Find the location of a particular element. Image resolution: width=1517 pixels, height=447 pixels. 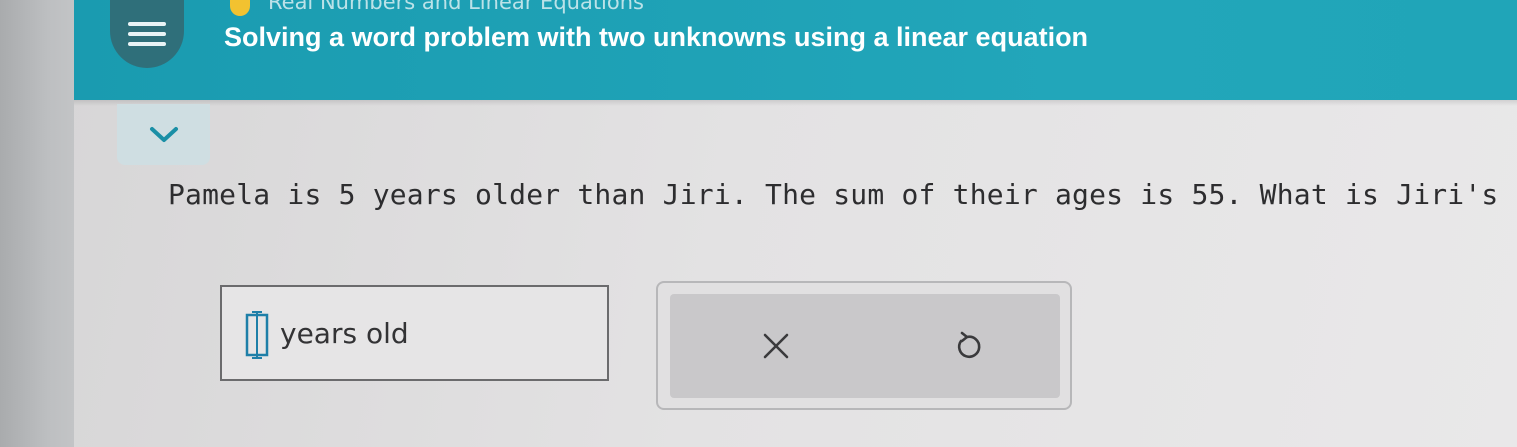

undo-icon is located at coordinates (969, 345).